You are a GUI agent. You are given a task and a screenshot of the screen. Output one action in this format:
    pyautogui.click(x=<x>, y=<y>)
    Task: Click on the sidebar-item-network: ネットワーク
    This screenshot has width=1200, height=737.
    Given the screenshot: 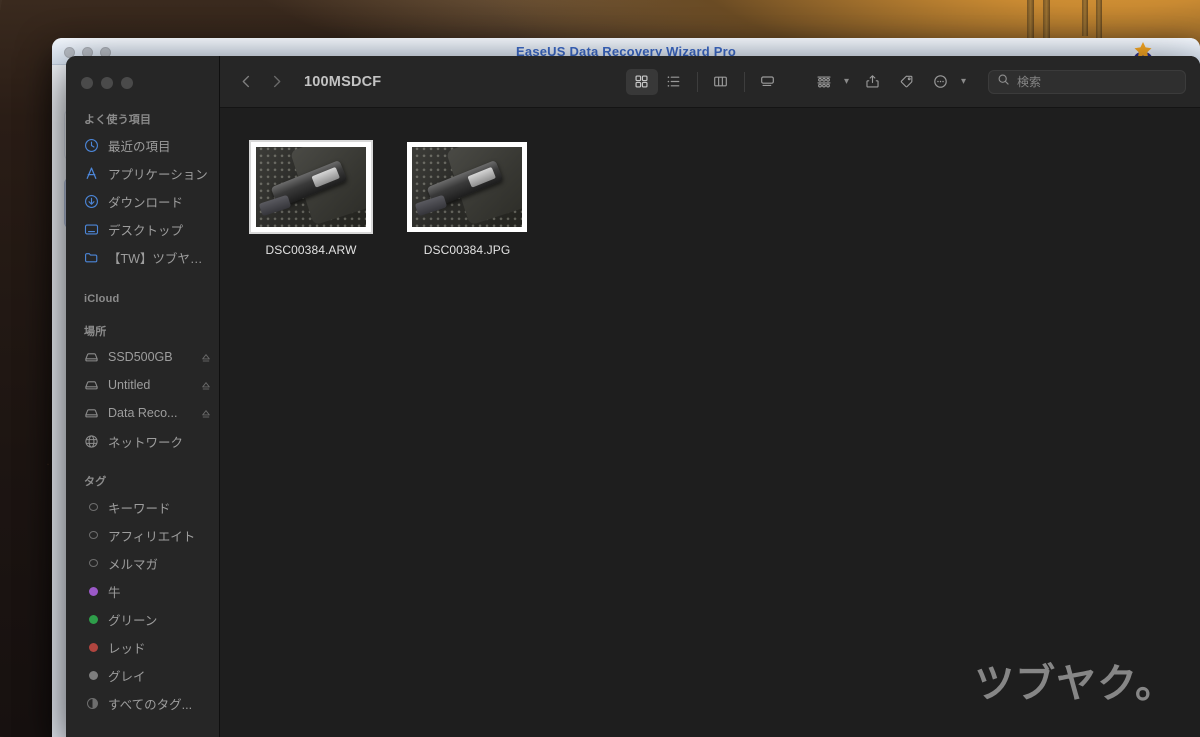 What is the action you would take?
    pyautogui.click(x=142, y=441)
    